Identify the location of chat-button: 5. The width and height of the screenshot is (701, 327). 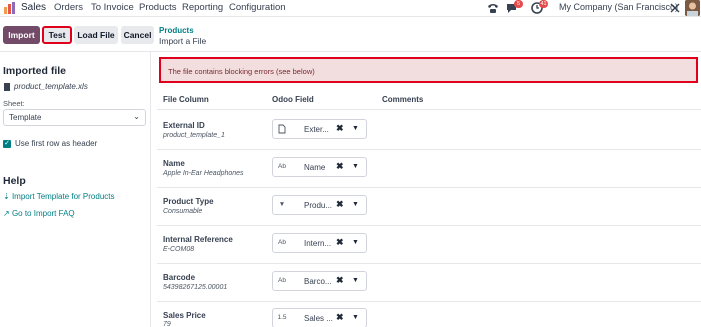
(514, 7).